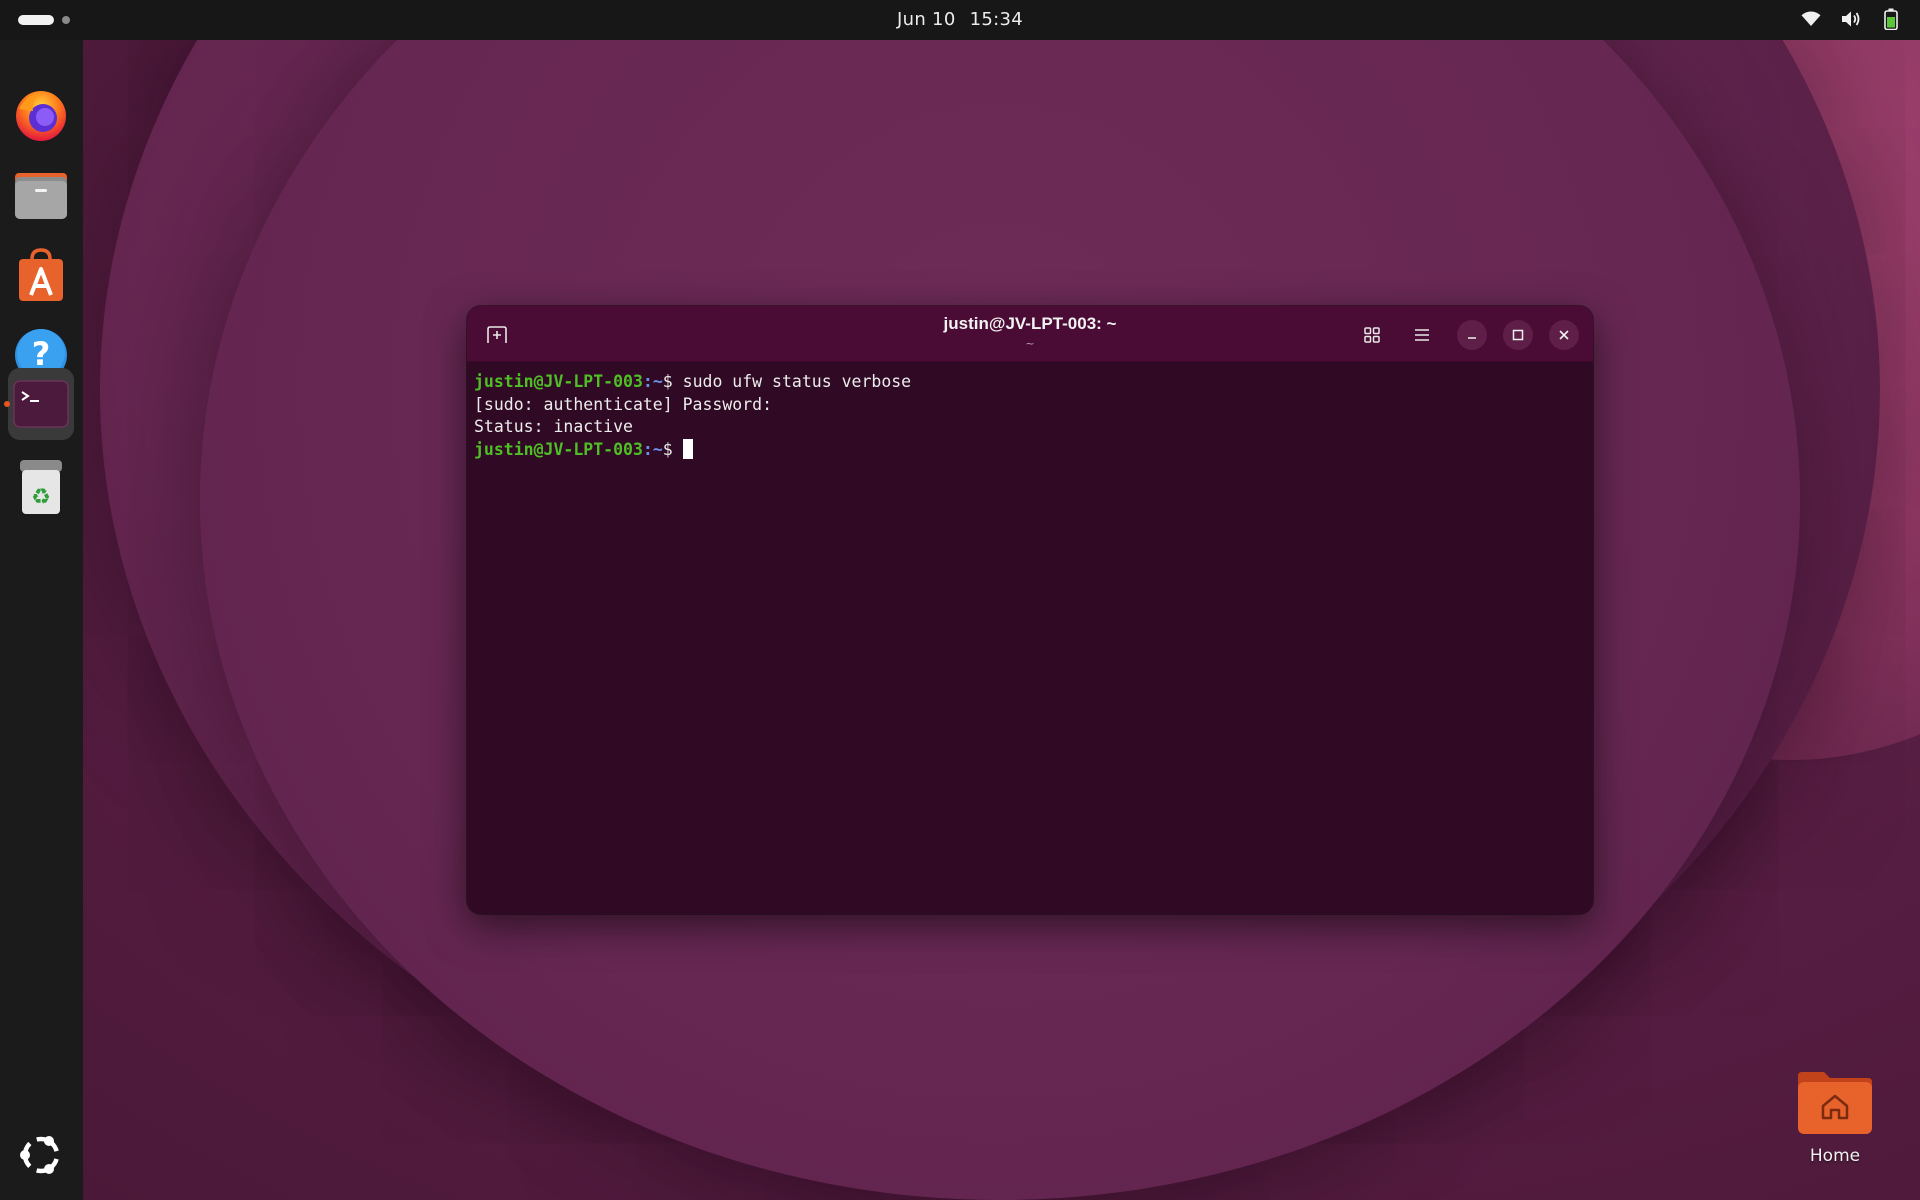 The width and height of the screenshot is (1920, 1200). I want to click on tab-overview-button, so click(1372, 335).